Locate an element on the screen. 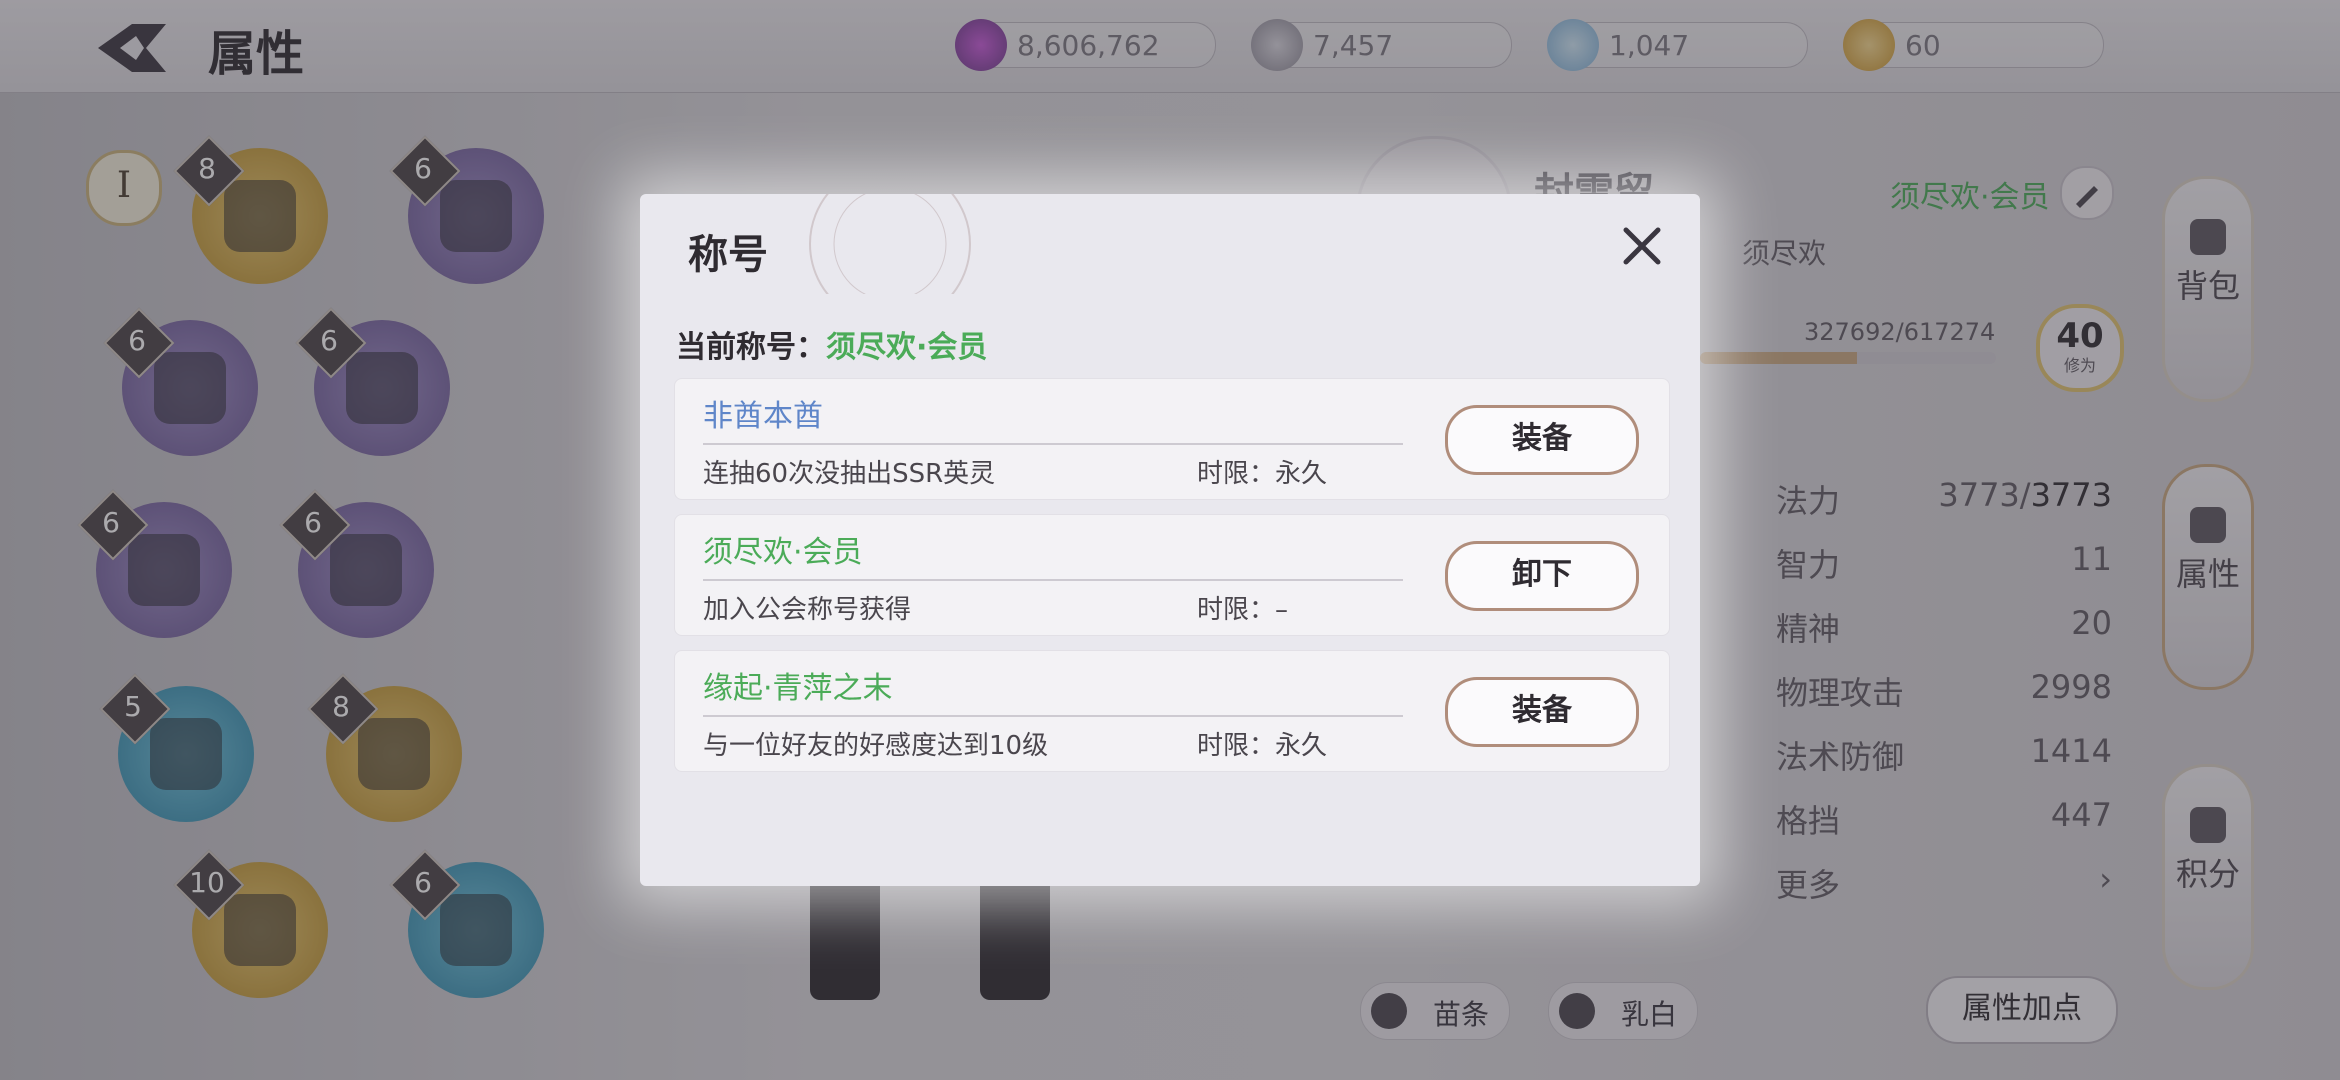 The height and width of the screenshot is (1080, 2340). title-card: 须尽欢·会员 加入公会称号获得 时限：– 卸下 is located at coordinates (1172, 575).